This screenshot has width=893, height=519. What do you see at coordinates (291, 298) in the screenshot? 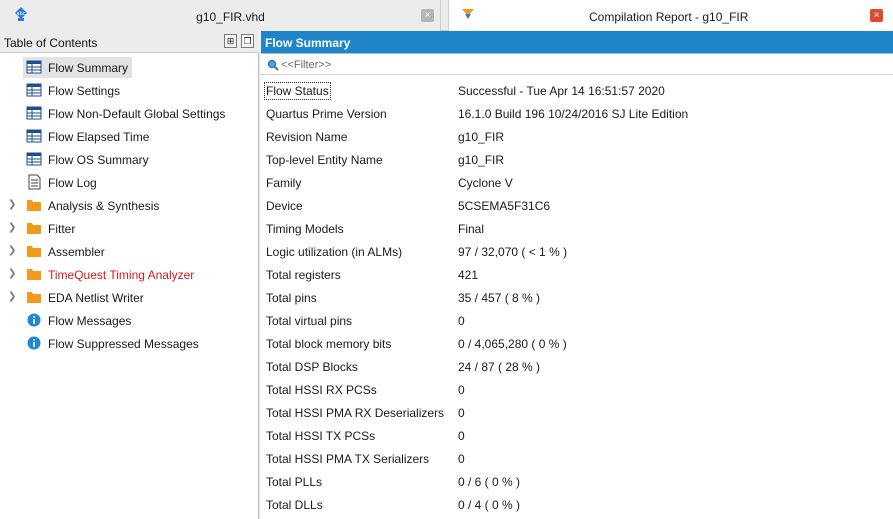
I see `row-key: Total pins` at bounding box center [291, 298].